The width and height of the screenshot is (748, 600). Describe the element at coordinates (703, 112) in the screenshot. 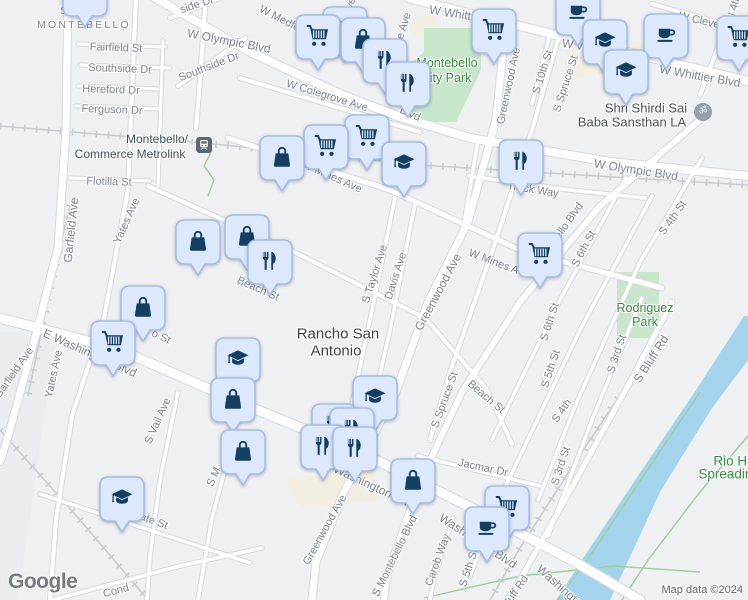

I see `om-place-icon: ॐ` at that location.